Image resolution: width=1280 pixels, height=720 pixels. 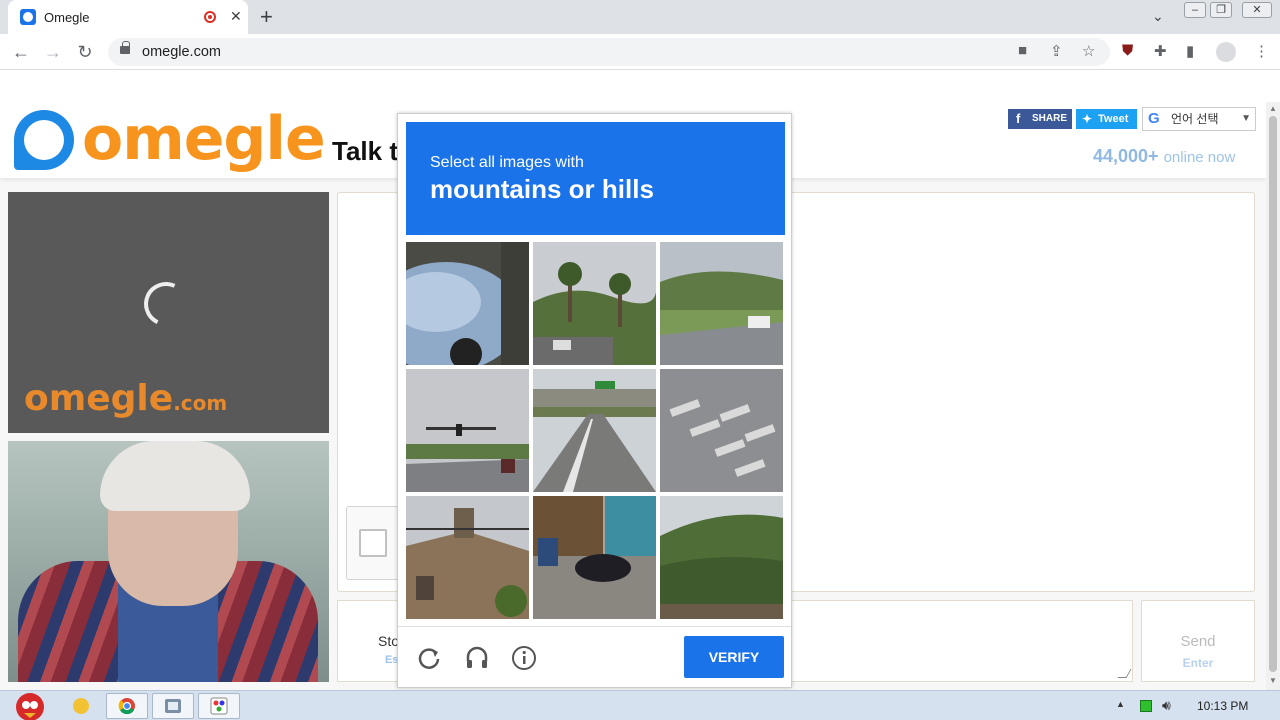 I want to click on scroll-up-icon: ▲, so click(x=1273, y=108).